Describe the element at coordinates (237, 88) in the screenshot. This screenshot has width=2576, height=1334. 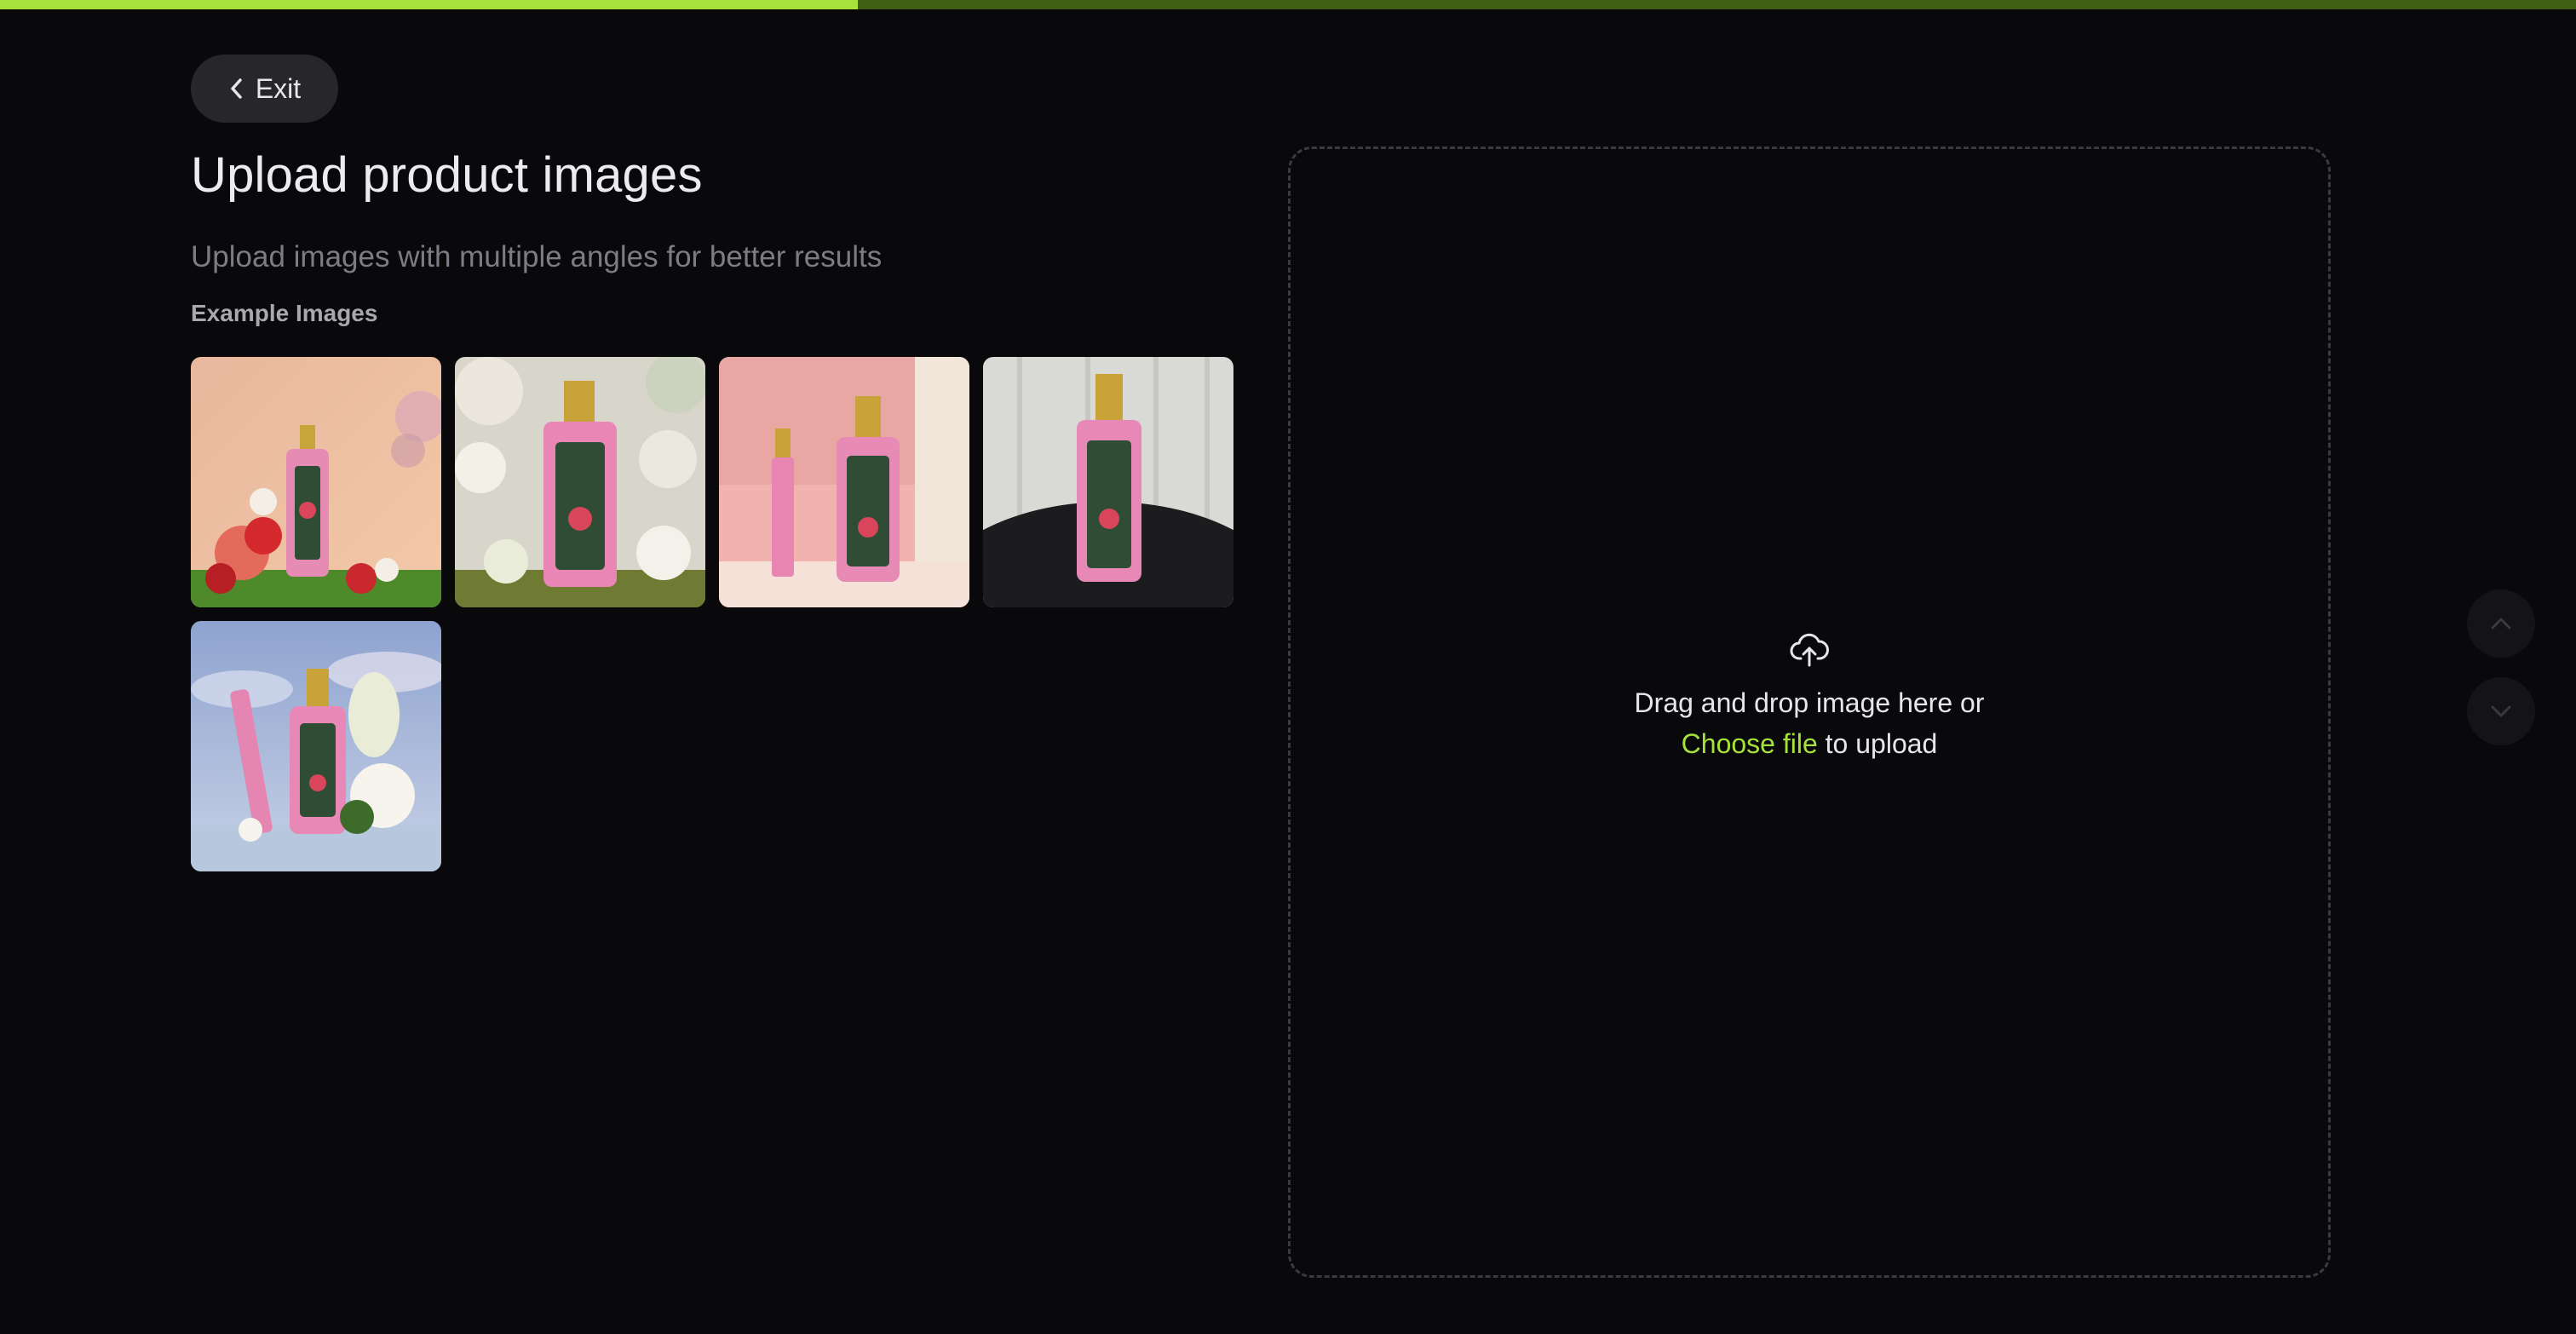
I see `chevron-left-icon` at that location.